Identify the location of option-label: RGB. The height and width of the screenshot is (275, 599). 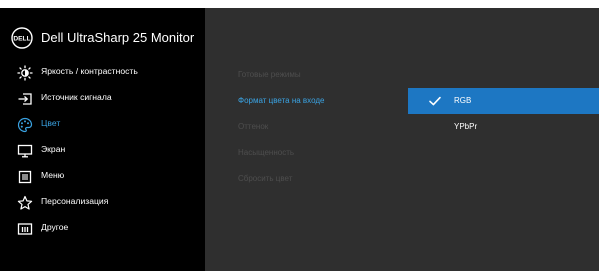
(463, 100).